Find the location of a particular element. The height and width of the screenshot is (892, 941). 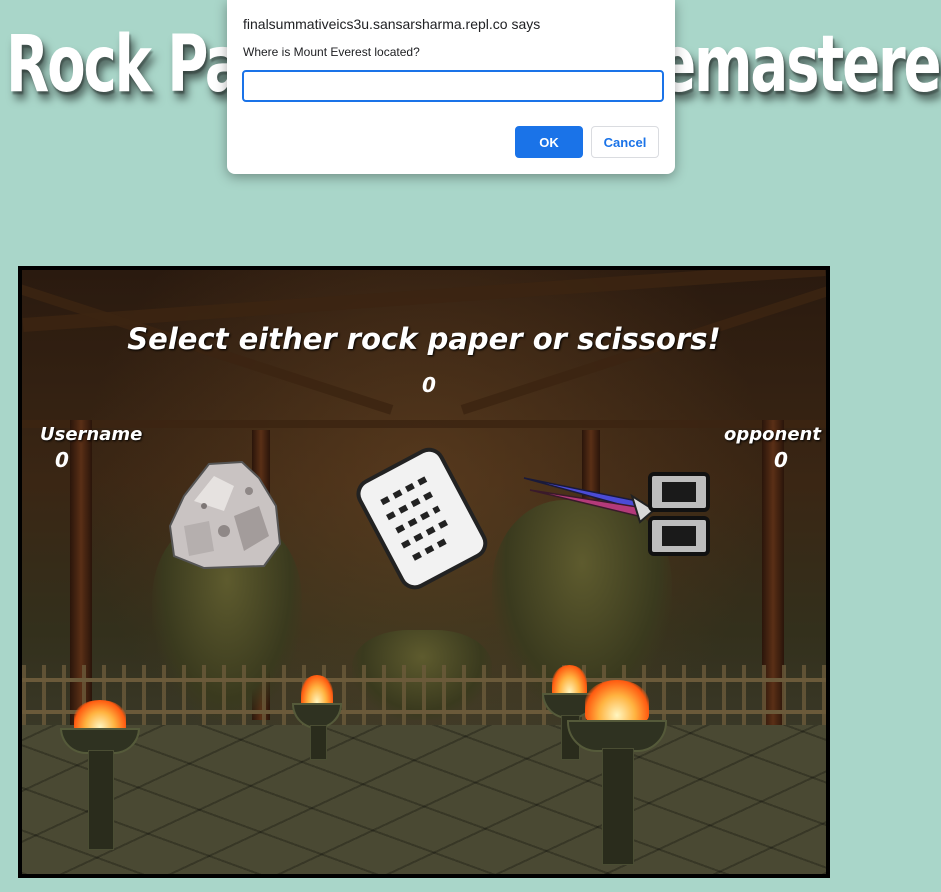

rock-icon is located at coordinates (225, 515).